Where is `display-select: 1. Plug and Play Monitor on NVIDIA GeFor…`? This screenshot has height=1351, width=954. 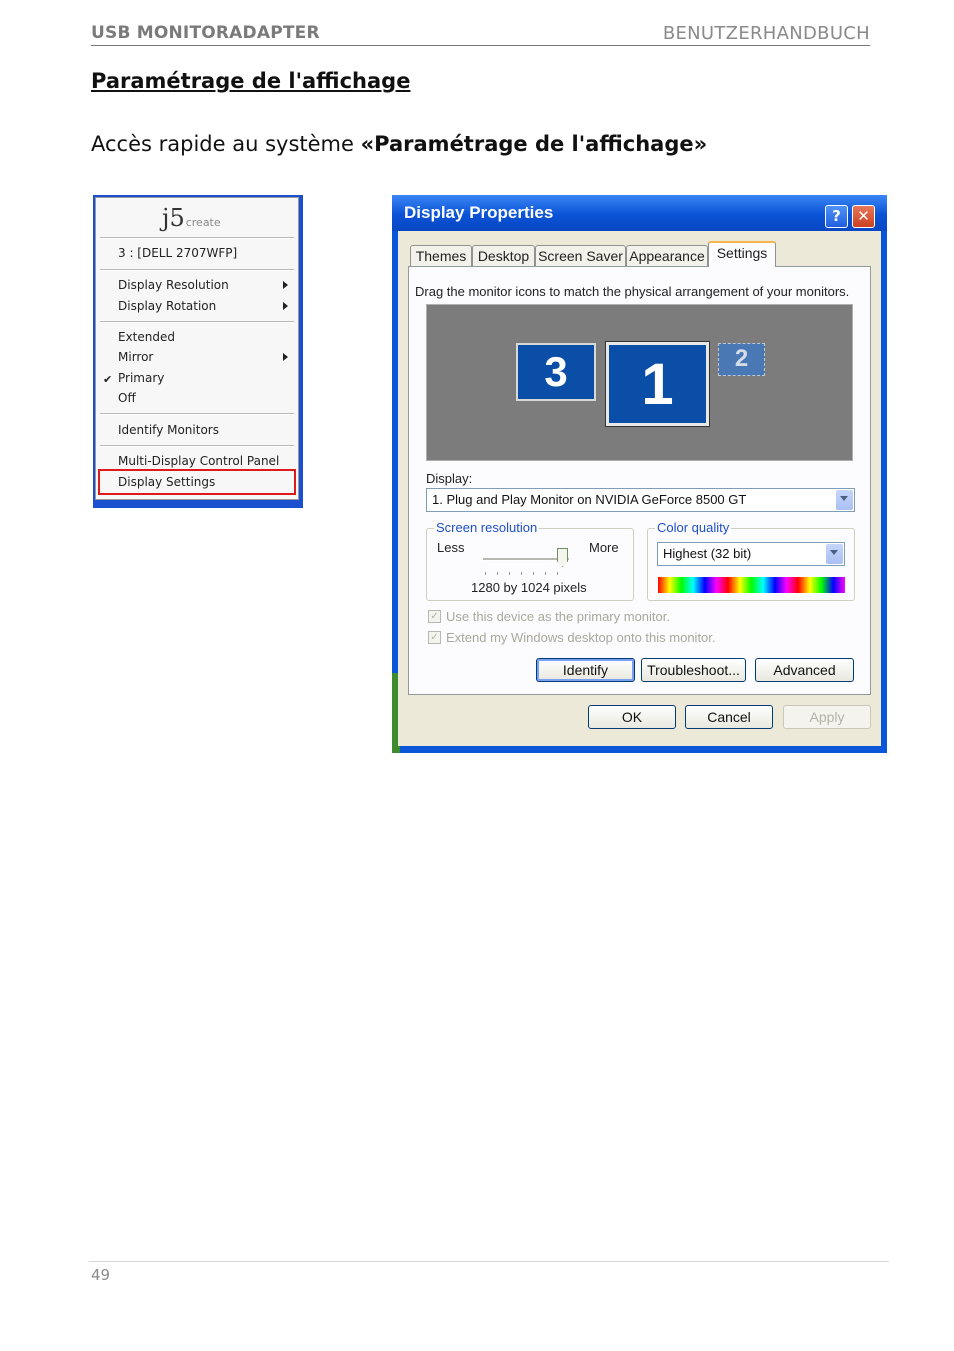
display-select: 1. Plug and Play Monitor on NVIDIA GeFor… is located at coordinates (640, 500).